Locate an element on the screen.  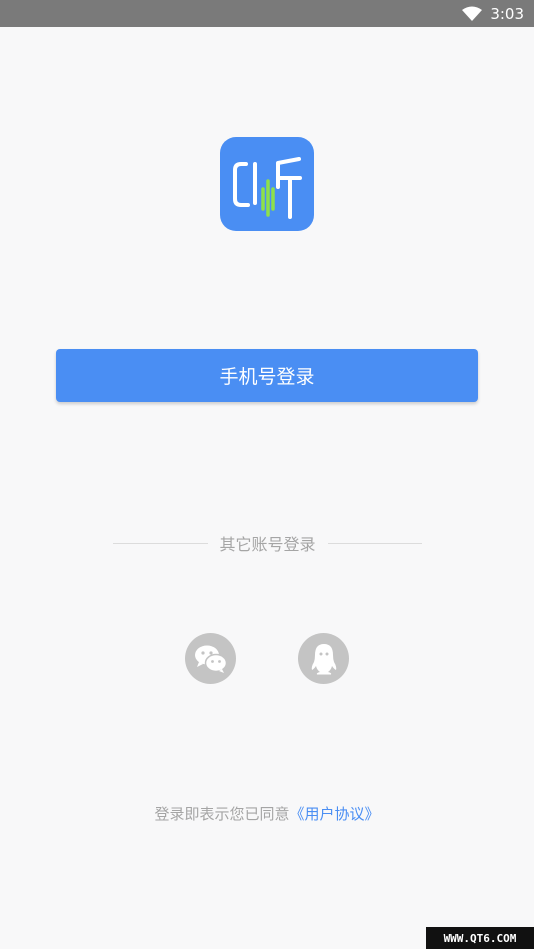
wechat-icon is located at coordinates (210, 659).